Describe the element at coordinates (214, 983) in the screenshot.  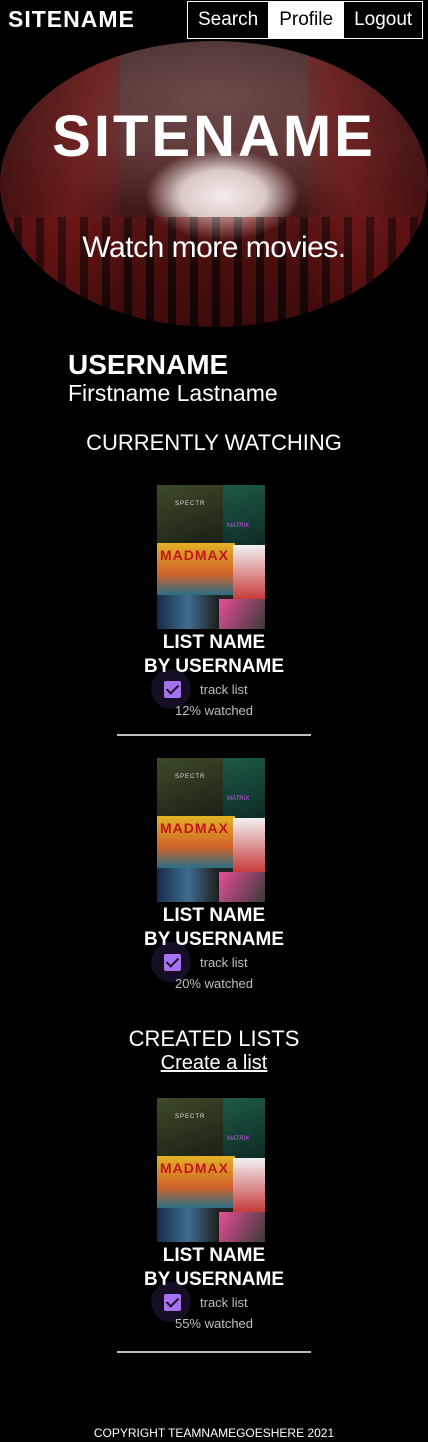
I see `watched-progress-text: 20% watched` at that location.